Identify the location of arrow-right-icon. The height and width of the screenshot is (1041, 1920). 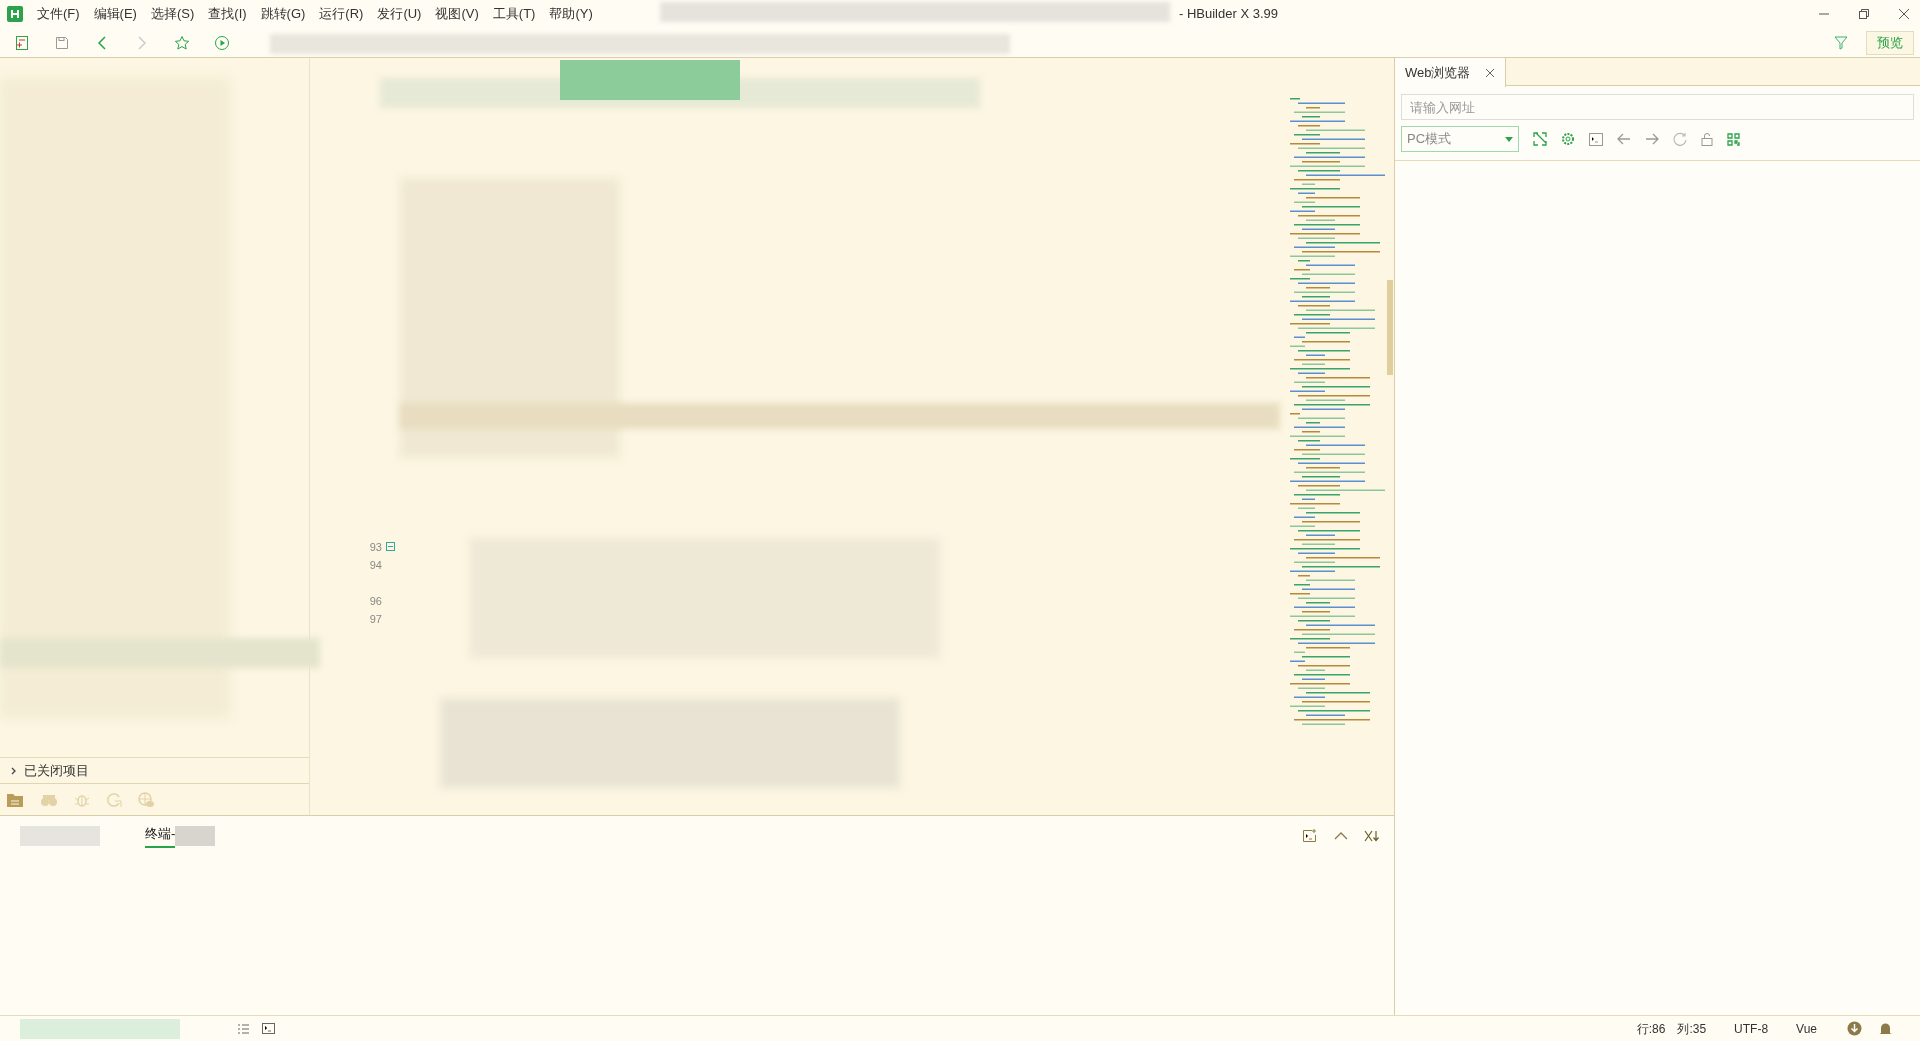
(1652, 139).